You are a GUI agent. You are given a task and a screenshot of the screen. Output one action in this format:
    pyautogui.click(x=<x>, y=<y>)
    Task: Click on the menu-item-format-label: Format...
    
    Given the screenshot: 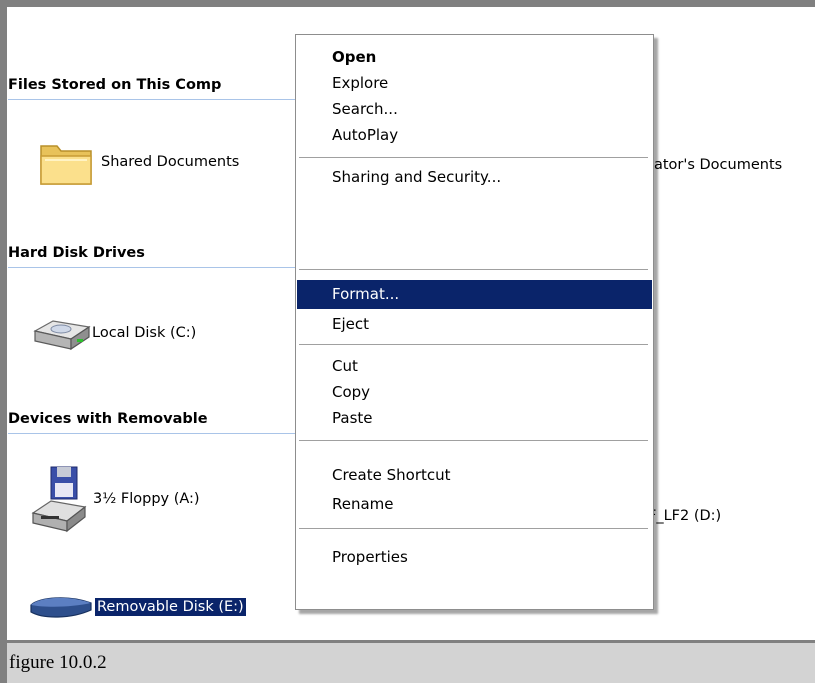 What is the action you would take?
    pyautogui.click(x=366, y=294)
    